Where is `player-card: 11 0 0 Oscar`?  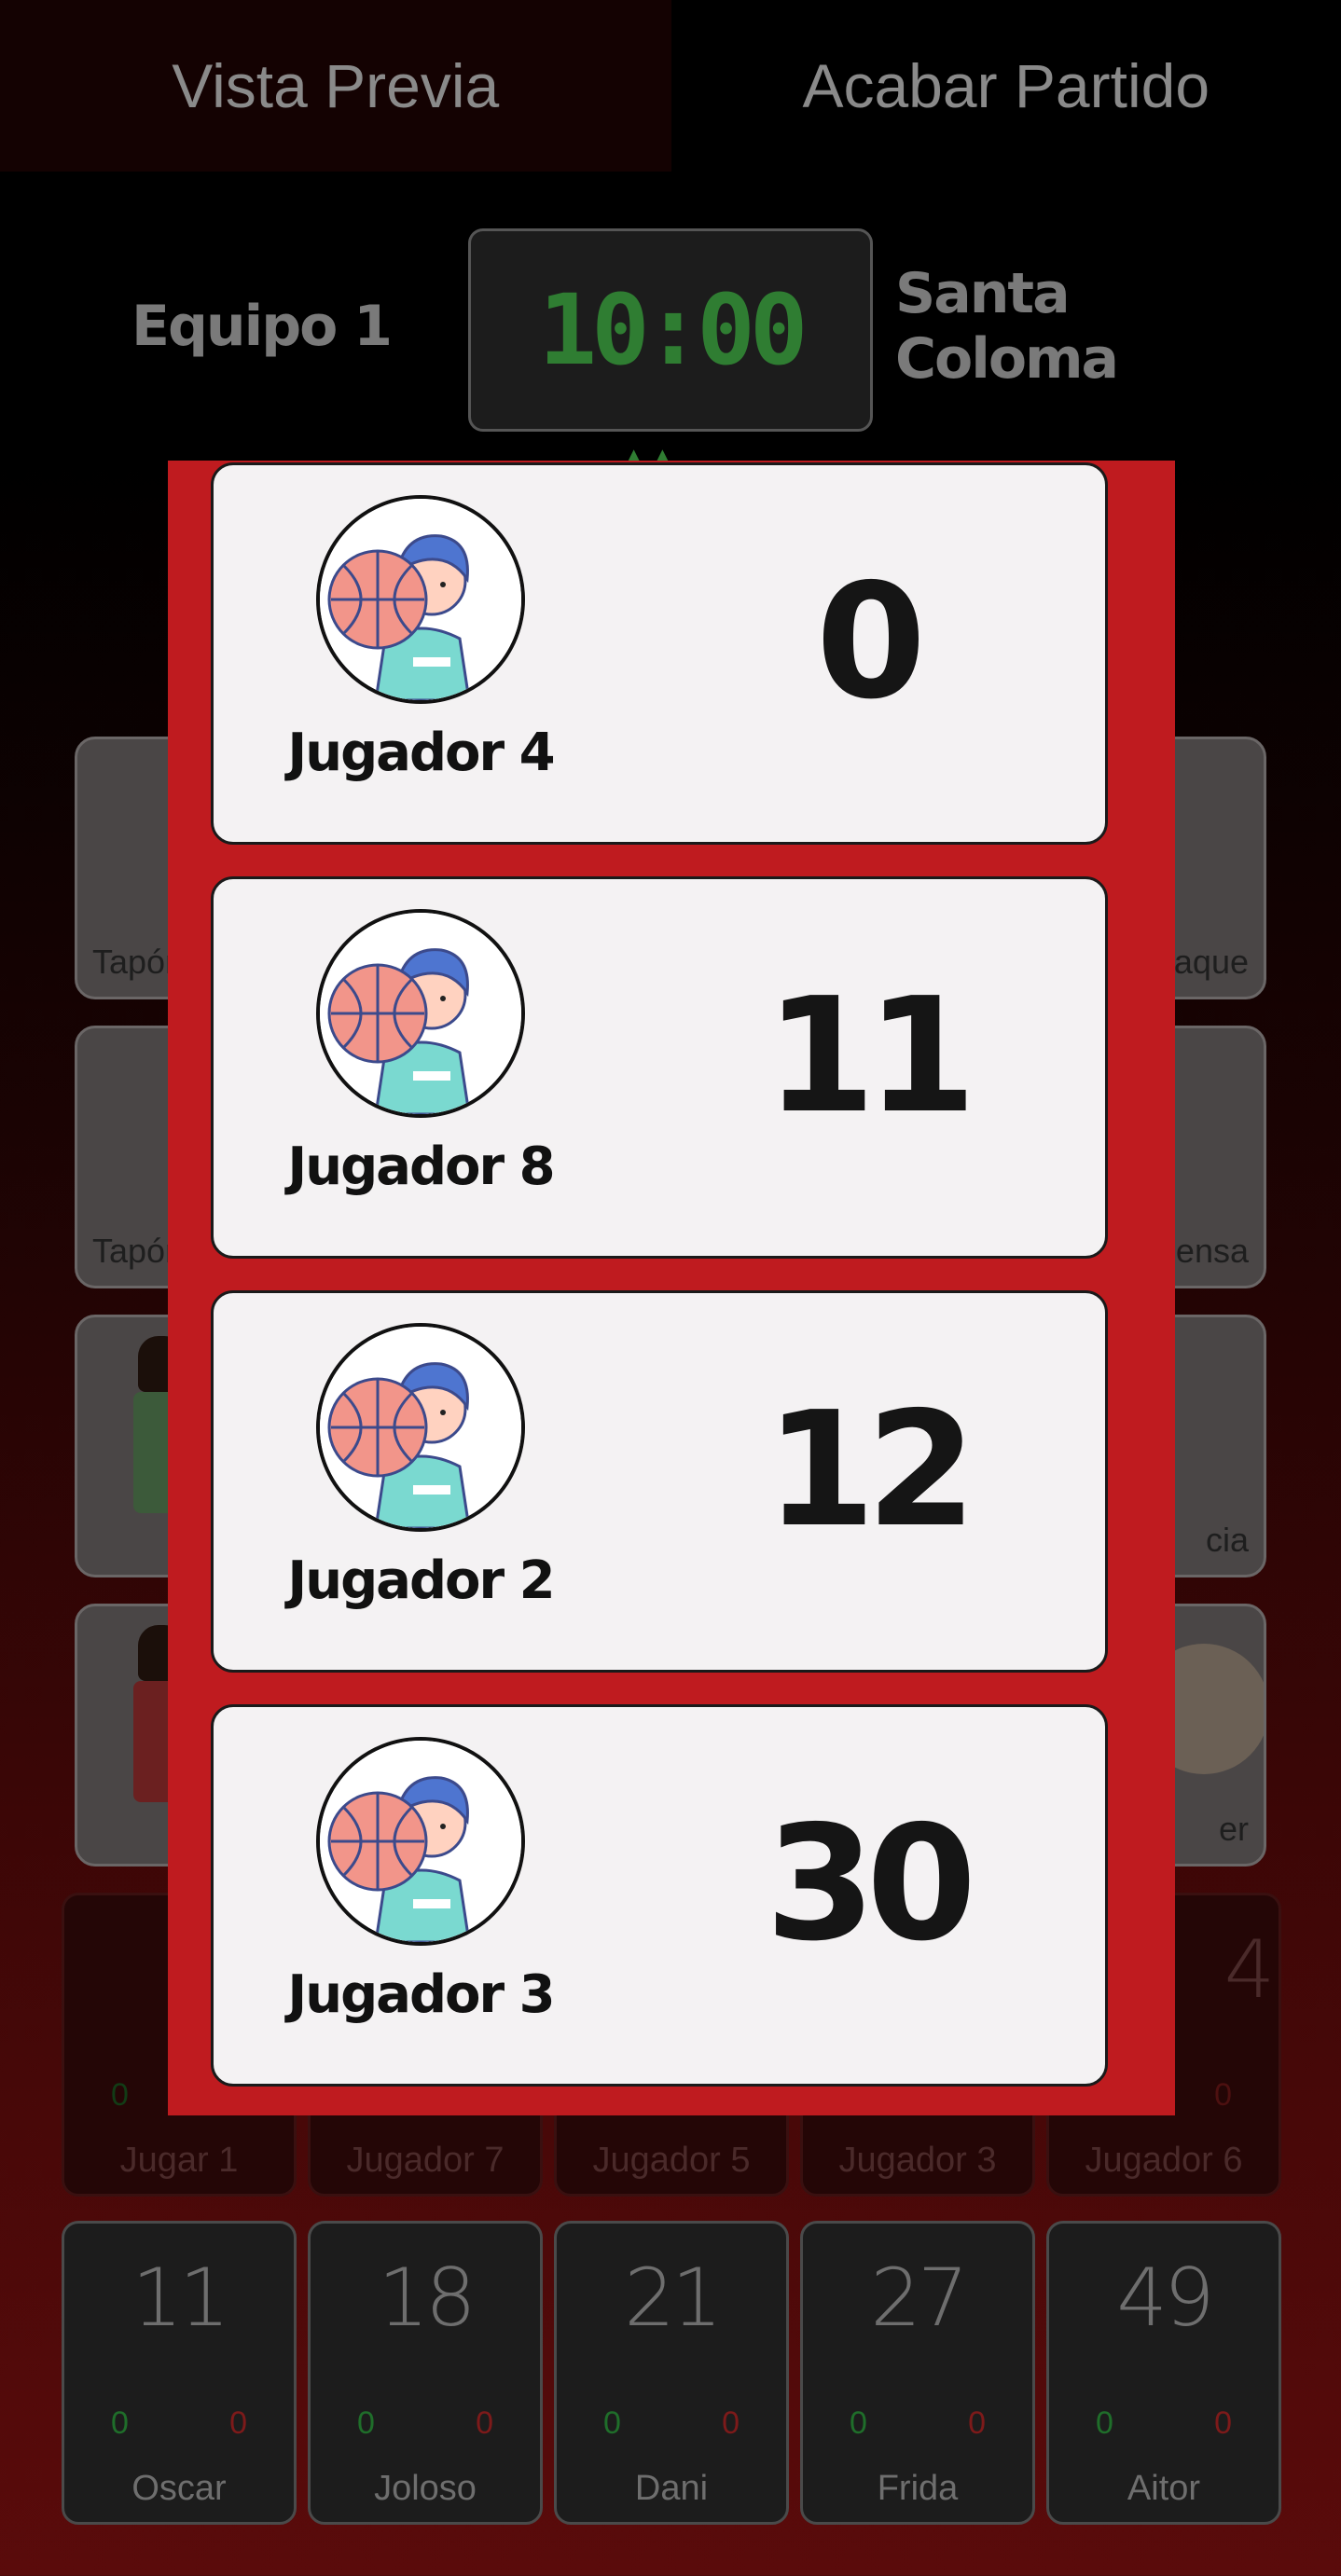 player-card: 11 0 0 Oscar is located at coordinates (179, 2373).